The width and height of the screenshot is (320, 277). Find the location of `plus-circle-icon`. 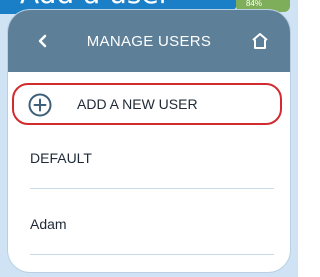

plus-circle-icon is located at coordinates (40, 105).